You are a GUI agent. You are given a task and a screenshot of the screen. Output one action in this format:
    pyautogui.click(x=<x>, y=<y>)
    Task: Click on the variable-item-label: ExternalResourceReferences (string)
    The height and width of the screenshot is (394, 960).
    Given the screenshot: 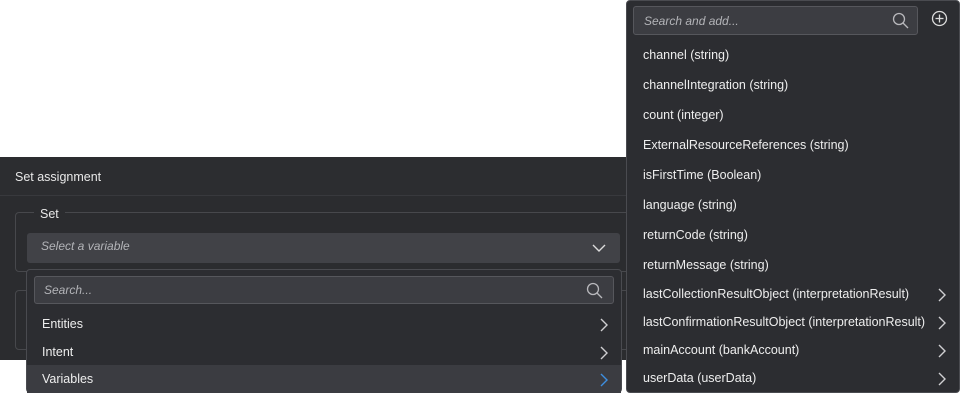 What is the action you would take?
    pyautogui.click(x=746, y=145)
    